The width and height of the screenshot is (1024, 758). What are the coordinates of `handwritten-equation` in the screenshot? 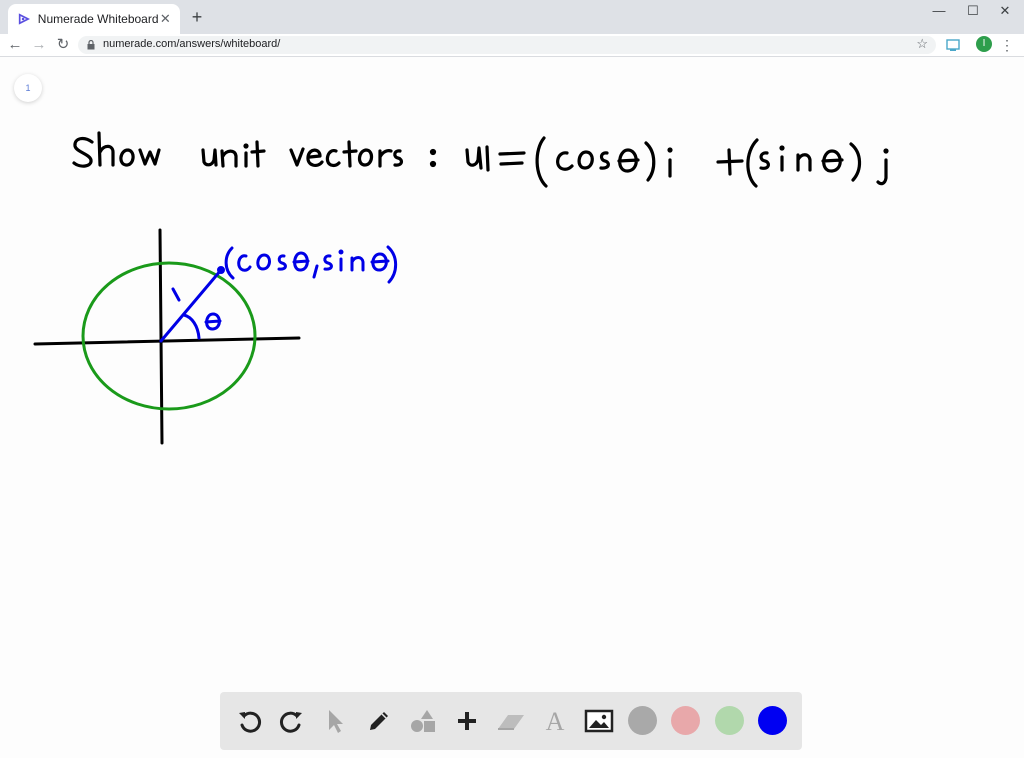 It's located at (480, 159).